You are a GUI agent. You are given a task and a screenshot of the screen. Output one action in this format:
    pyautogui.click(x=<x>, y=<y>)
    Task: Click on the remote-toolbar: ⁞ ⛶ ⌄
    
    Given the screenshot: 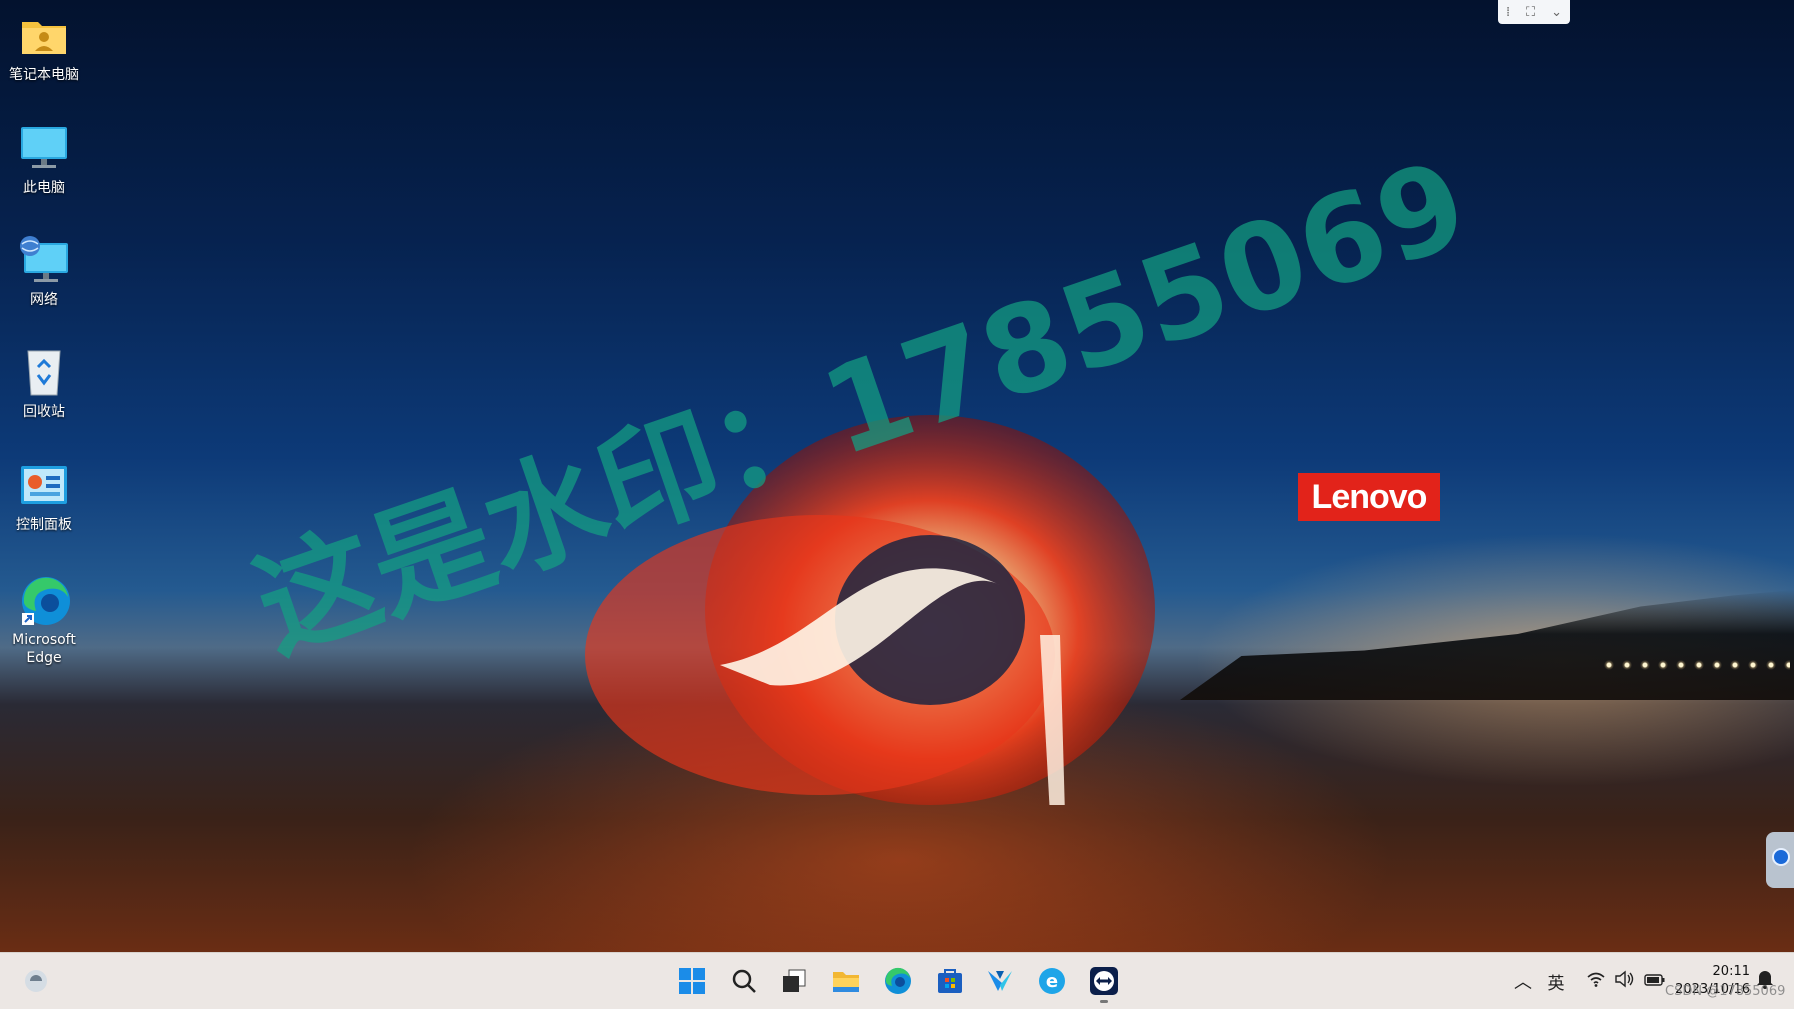 What is the action you would take?
    pyautogui.click(x=1534, y=12)
    